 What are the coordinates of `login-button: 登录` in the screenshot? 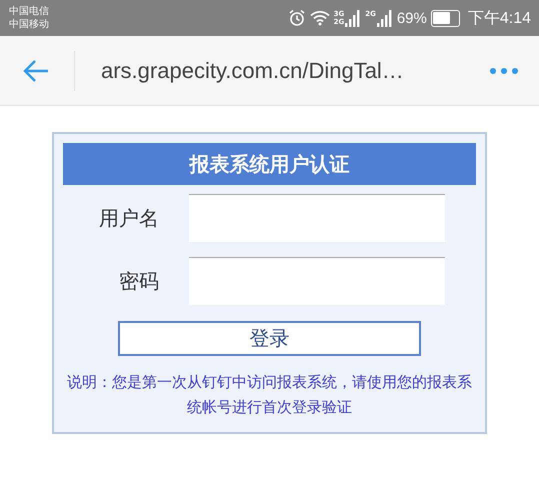 It's located at (269, 338).